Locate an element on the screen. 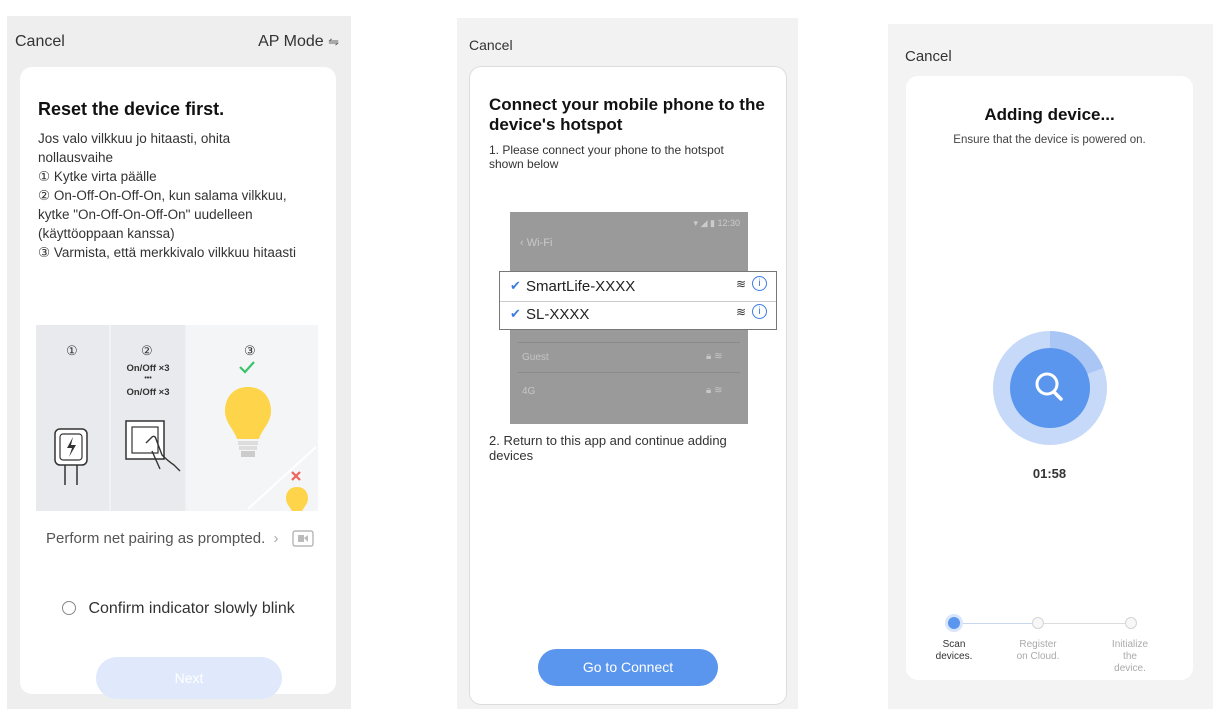 This screenshot has height=715, width=1213. title-line: Connect your mobile phone to the is located at coordinates (627, 104).